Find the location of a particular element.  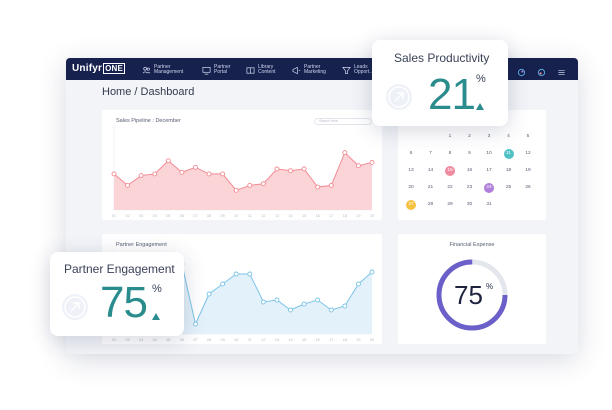

calendar-day: 6 is located at coordinates (411, 154).